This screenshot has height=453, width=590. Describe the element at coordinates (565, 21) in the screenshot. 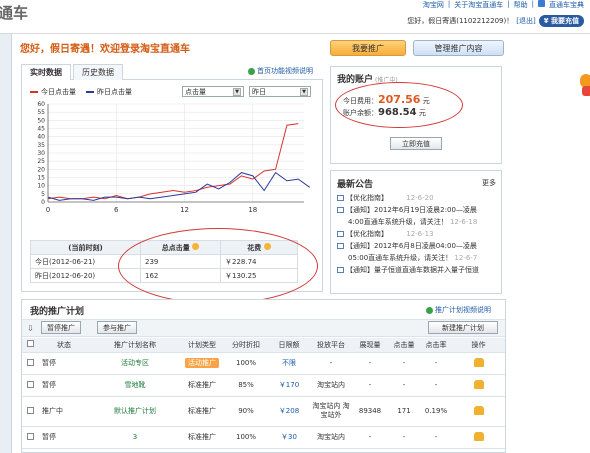

I see `charge-label: 我要充值` at that location.